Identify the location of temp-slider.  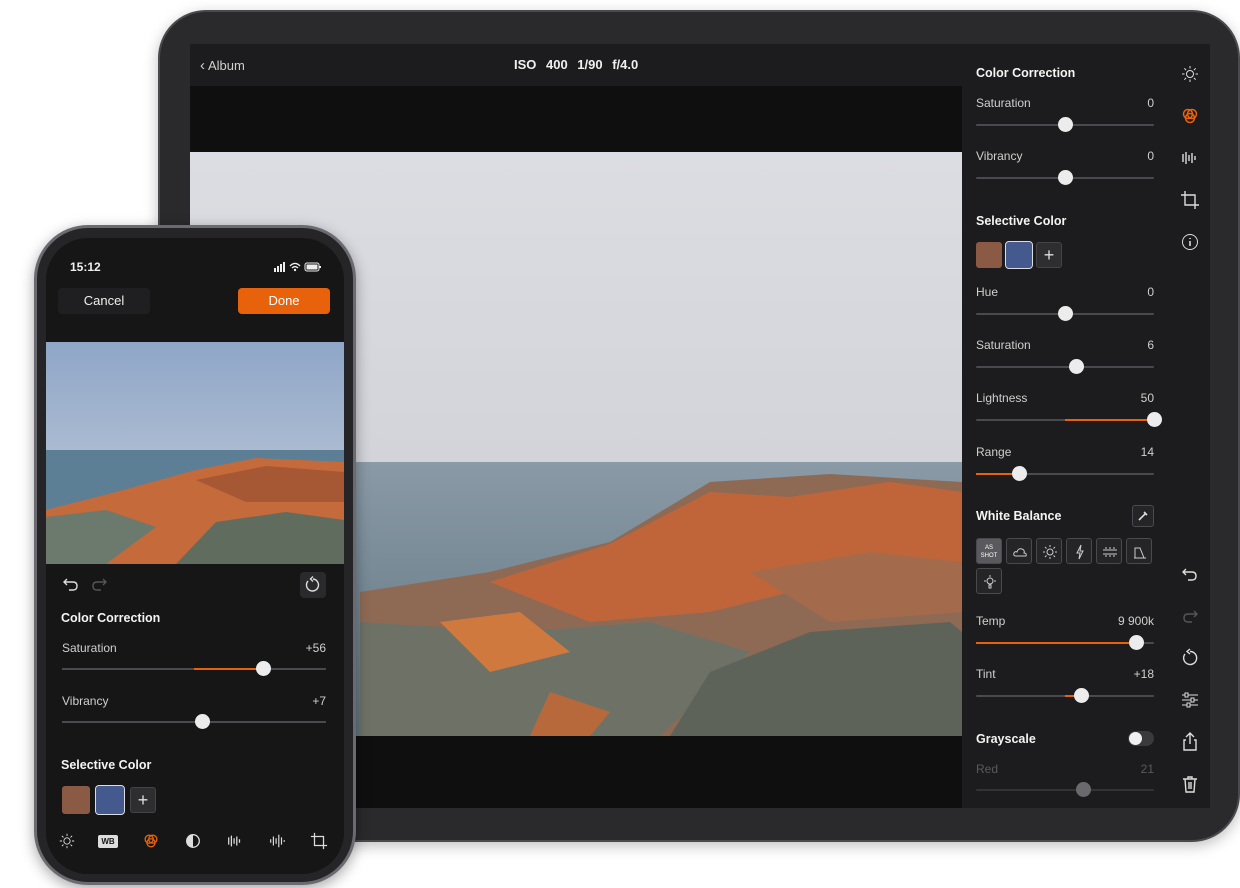
(1065, 642).